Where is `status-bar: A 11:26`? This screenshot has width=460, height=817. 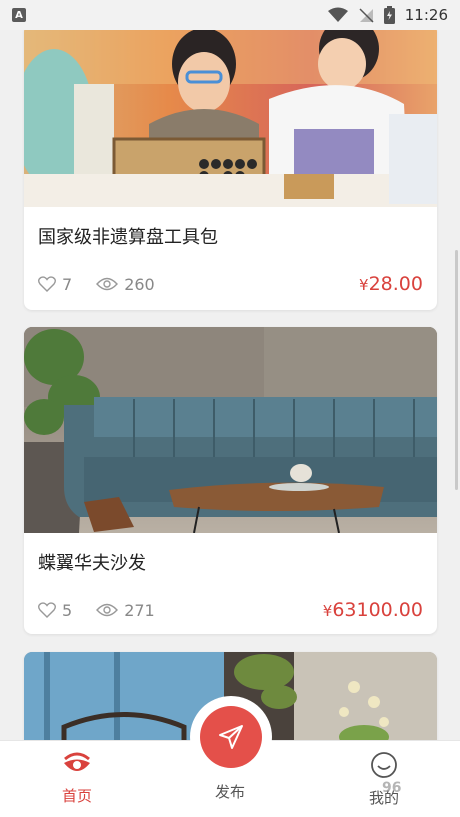 status-bar: A 11:26 is located at coordinates (230, 15).